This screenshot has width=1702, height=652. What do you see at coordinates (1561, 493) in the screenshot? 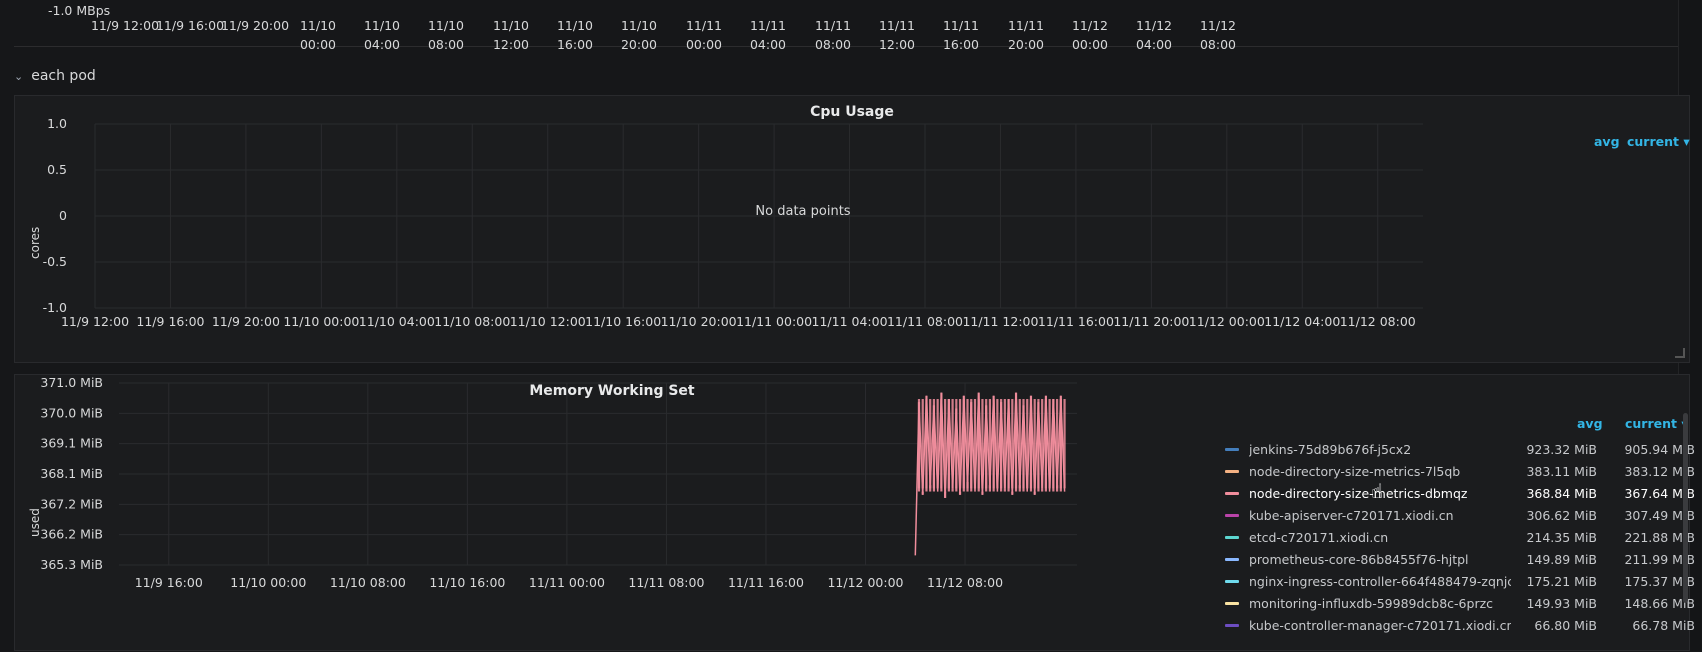
I see `legend-avg-value: 368.84 MiB` at bounding box center [1561, 493].